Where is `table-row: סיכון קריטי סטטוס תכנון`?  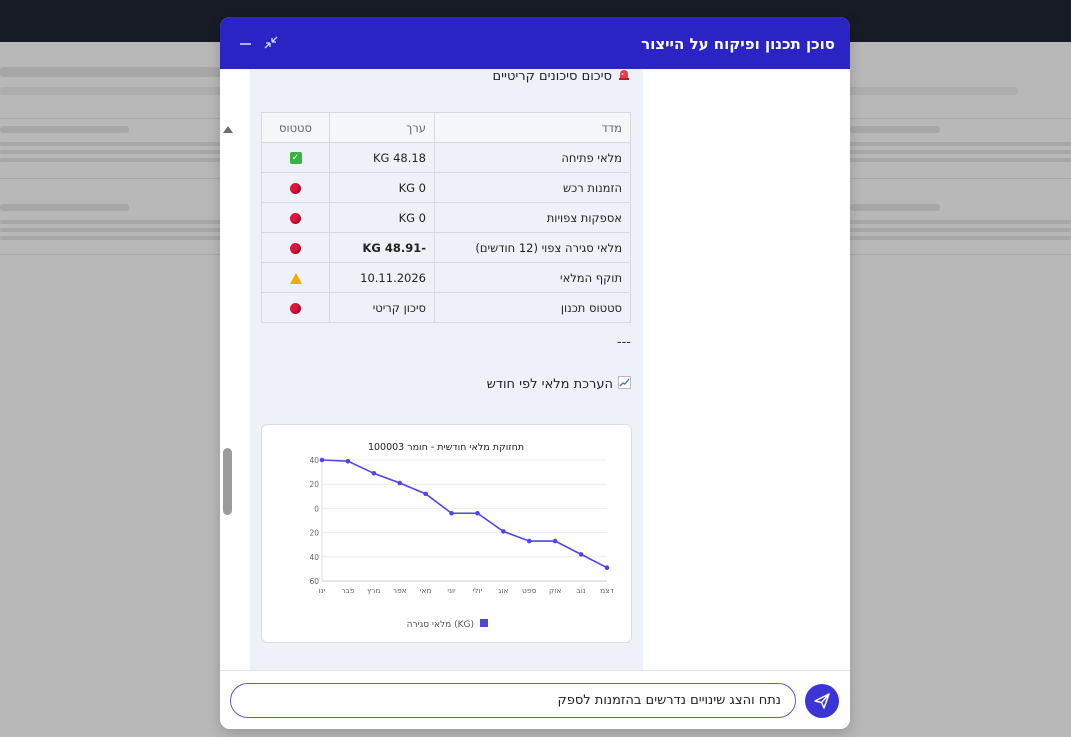 table-row: סיכון קריטי סטטוס תכנון is located at coordinates (446, 307).